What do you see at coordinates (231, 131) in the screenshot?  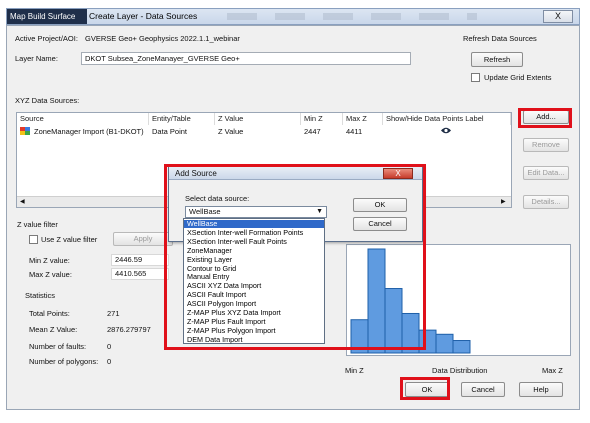 I see `row-zvalue: Z Value` at bounding box center [231, 131].